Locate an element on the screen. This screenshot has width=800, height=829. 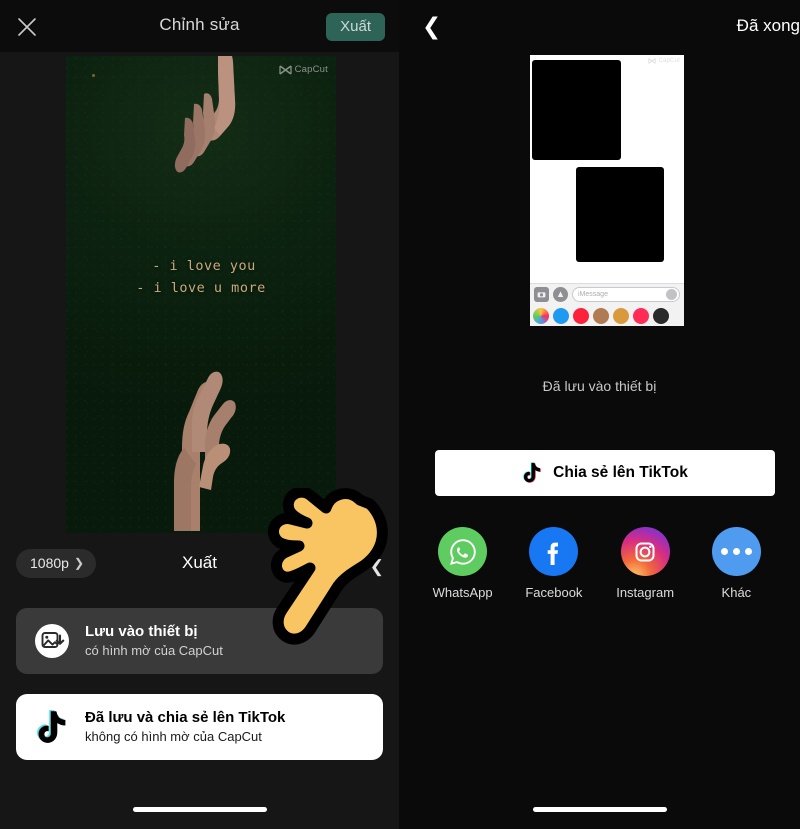
drawer-app-appstore is located at coordinates (561, 315).